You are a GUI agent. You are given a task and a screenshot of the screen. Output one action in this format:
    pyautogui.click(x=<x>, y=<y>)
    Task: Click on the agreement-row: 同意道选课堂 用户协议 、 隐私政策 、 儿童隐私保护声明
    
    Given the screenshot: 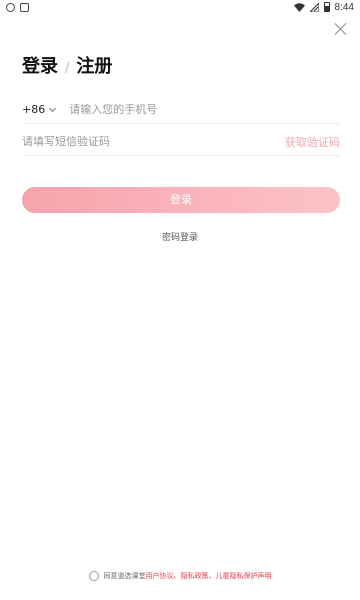 What is the action you would take?
    pyautogui.click(x=180, y=576)
    